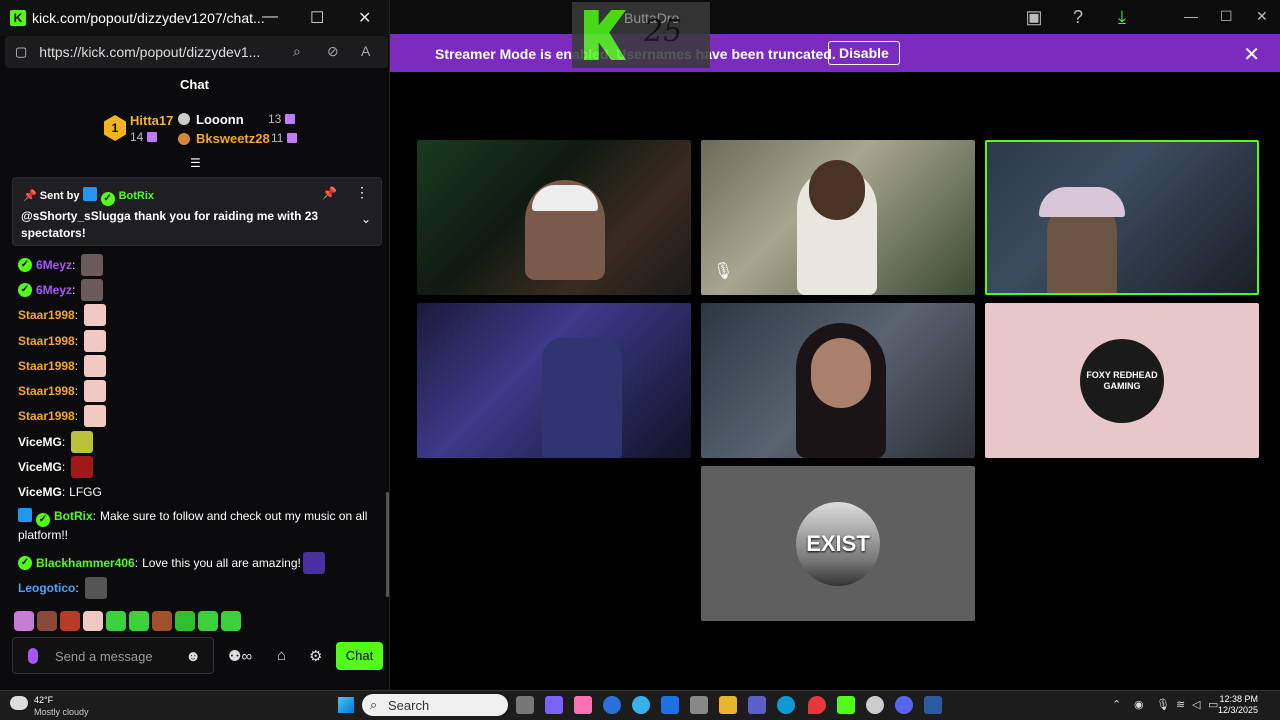 This screenshot has height=720, width=1280. Describe the element at coordinates (670, 705) in the screenshot. I see `zoom-app-icon` at that location.